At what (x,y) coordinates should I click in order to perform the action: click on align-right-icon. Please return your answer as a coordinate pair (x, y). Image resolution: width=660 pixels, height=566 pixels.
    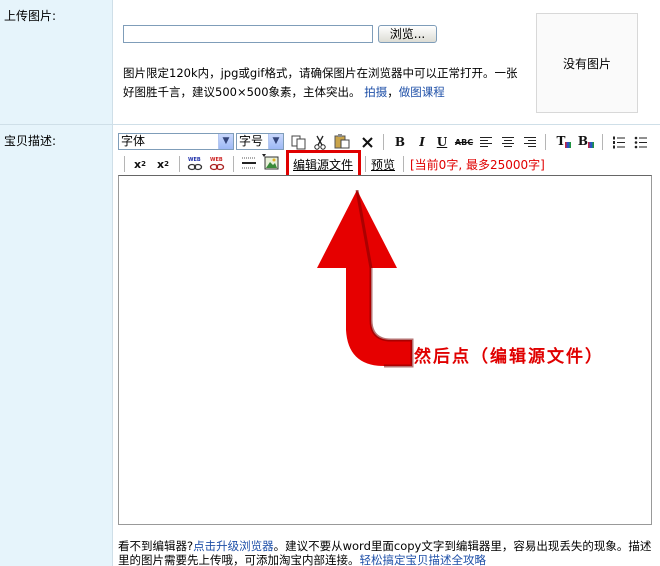
    Looking at the image, I should click on (530, 142).